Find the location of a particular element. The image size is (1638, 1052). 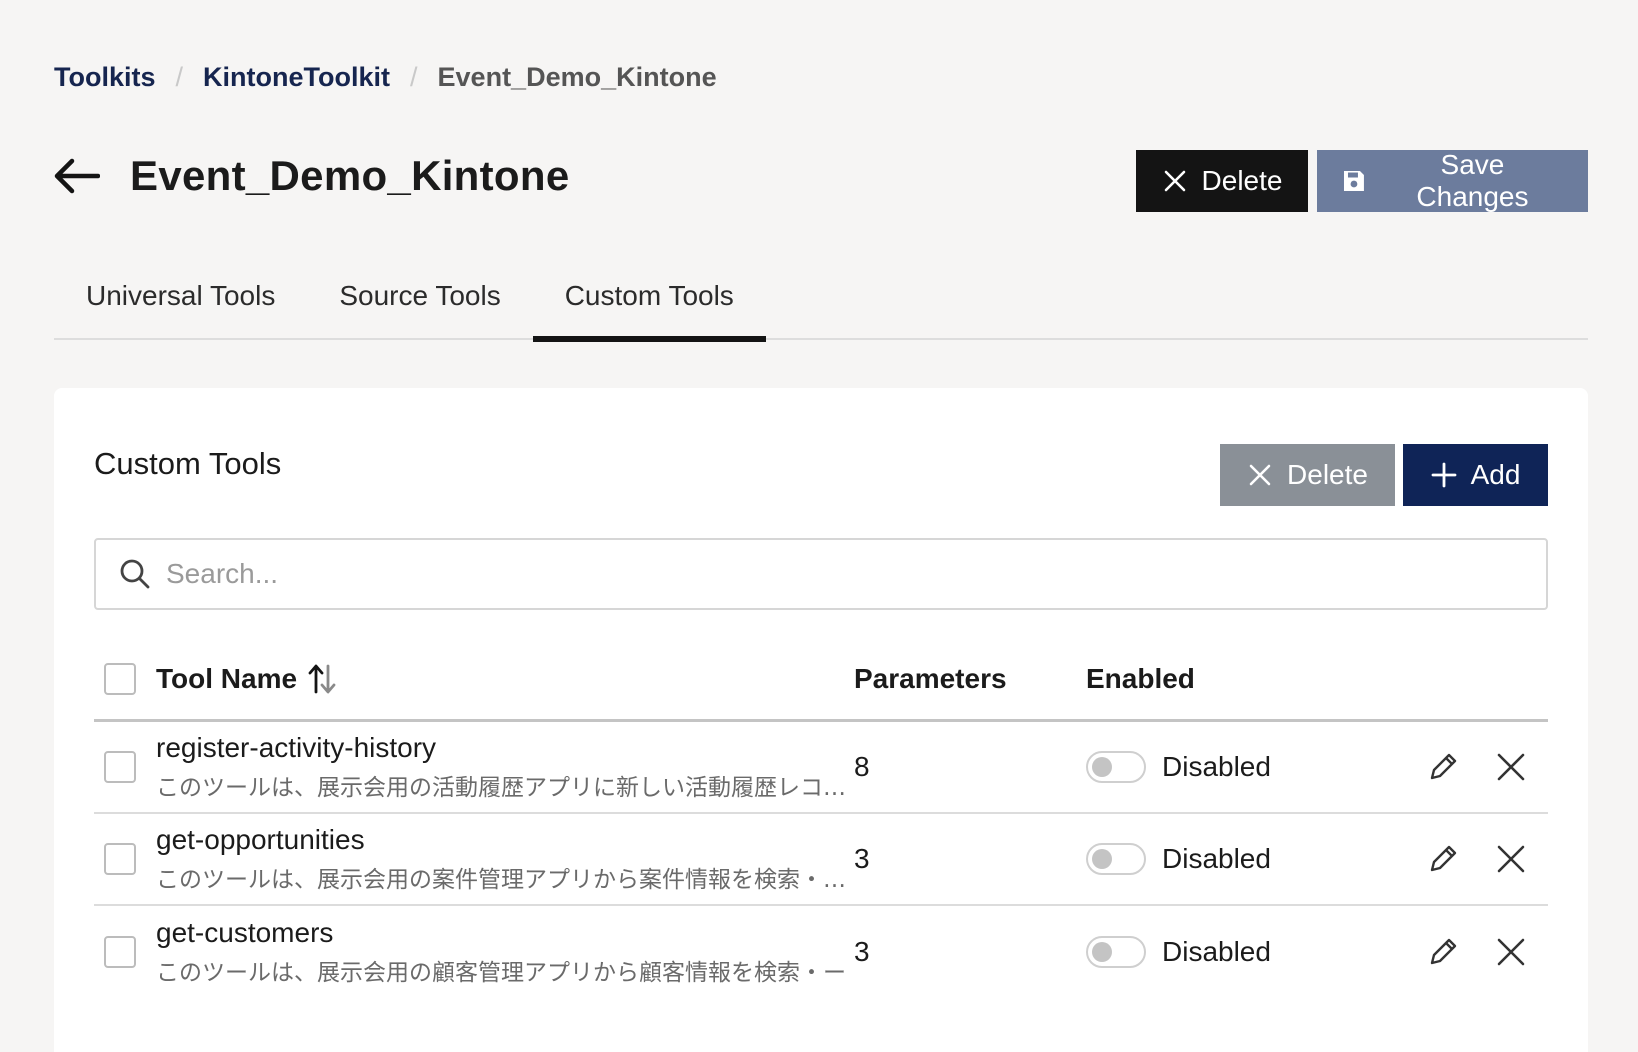

add-tool-label: Add is located at coordinates (1495, 474).